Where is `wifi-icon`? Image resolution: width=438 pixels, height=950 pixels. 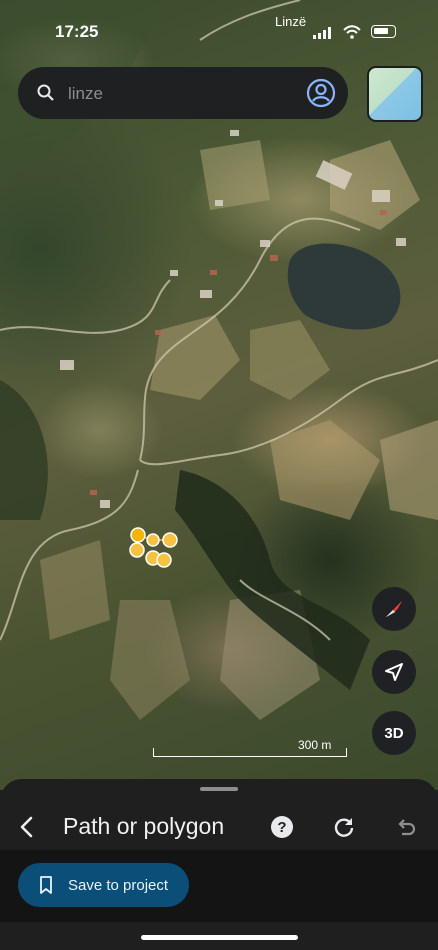
wifi-icon is located at coordinates (352, 32).